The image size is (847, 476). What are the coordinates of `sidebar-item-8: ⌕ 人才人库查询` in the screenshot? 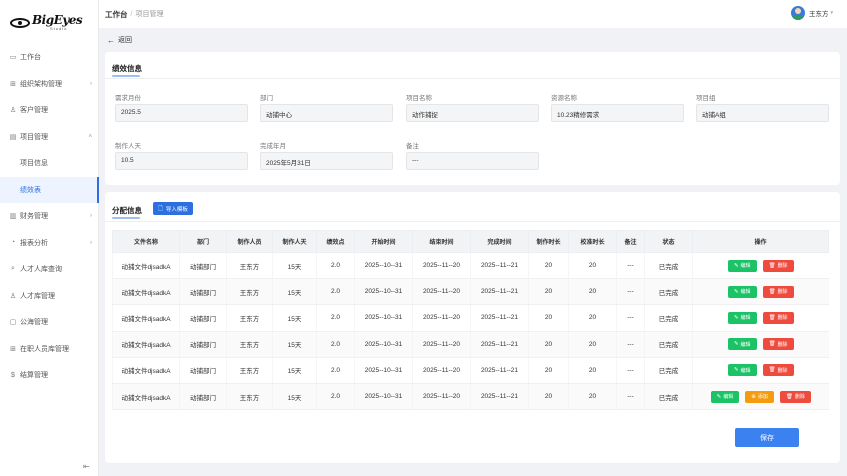 It's located at (49, 269).